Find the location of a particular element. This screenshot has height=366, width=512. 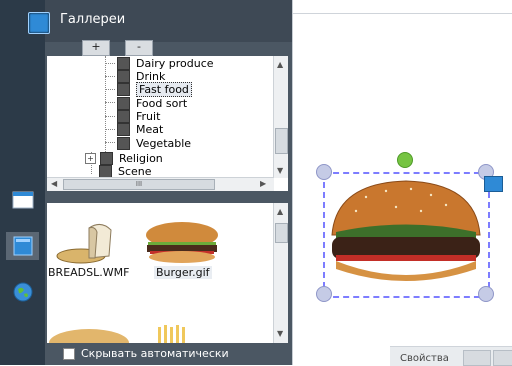

resize-handle-top-left is located at coordinates (324, 172).